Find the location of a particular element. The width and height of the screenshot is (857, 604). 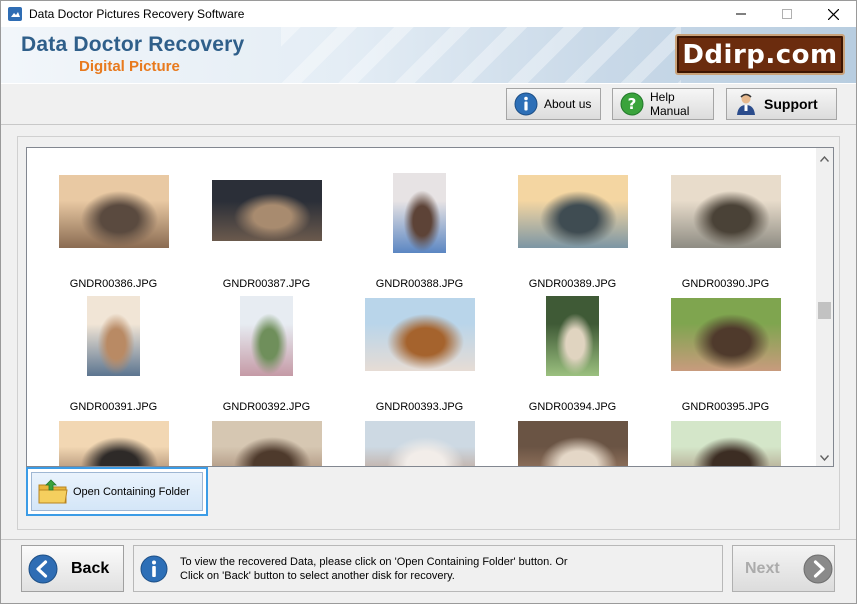

thumbnail-item: GNDR00395.JPG is located at coordinates (735, 353).